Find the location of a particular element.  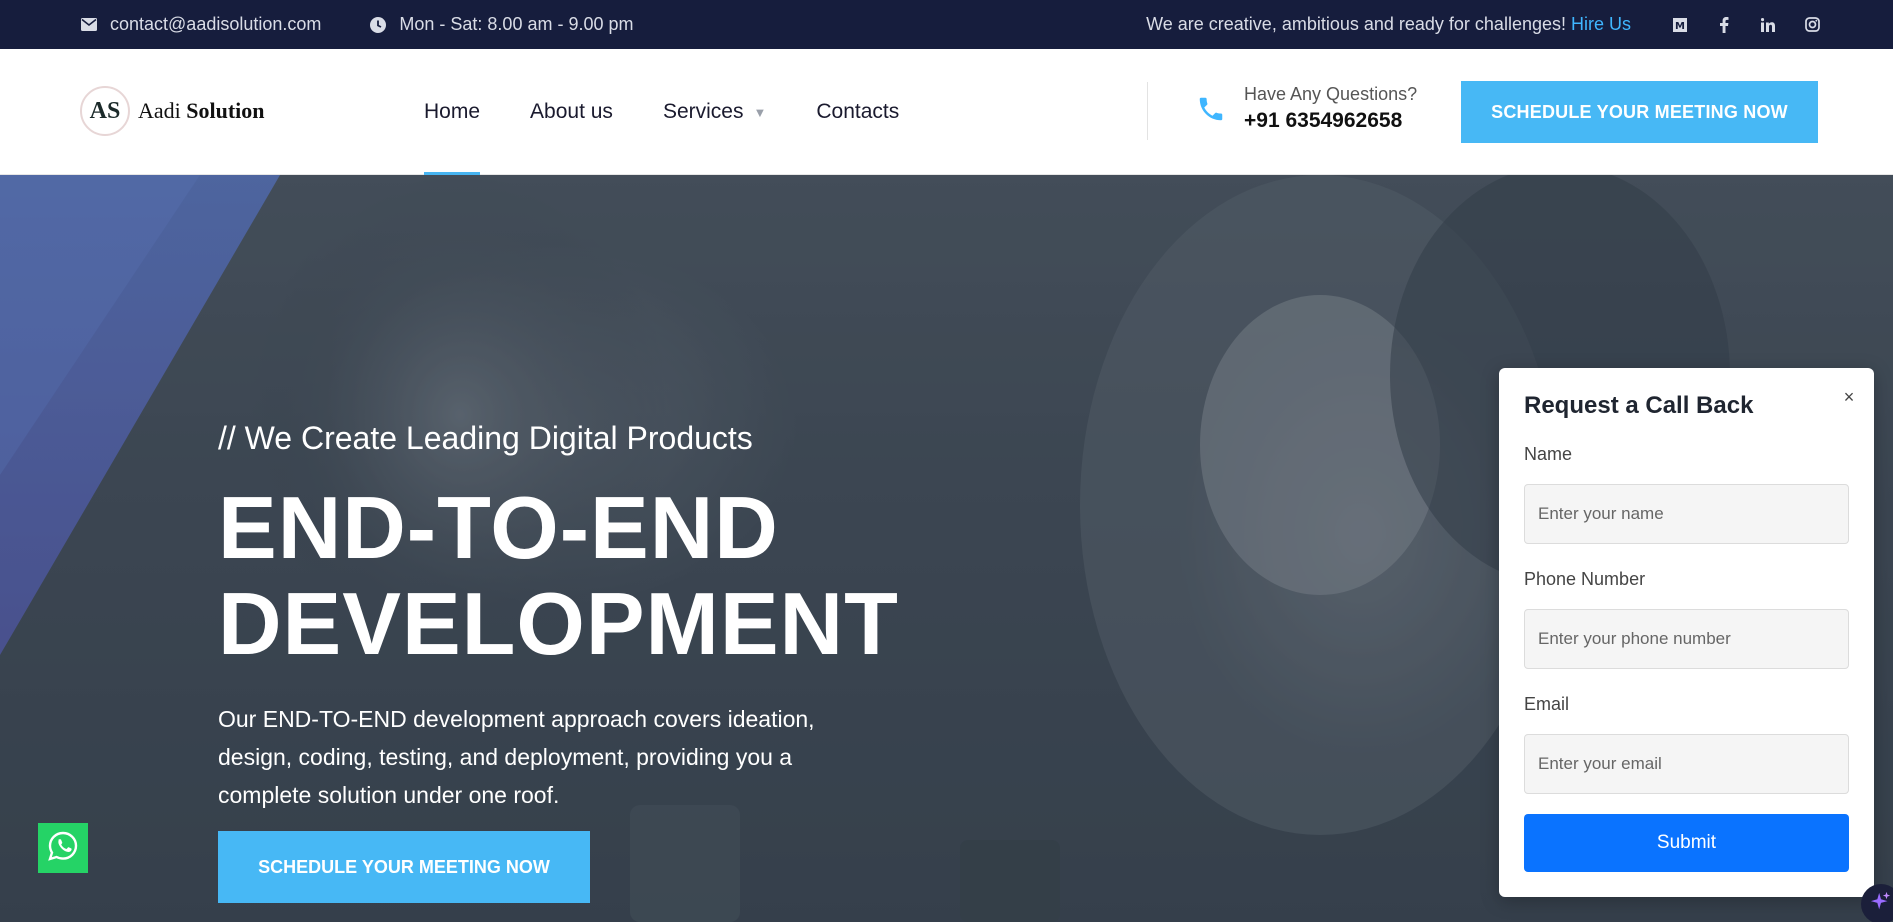

hero-title-line-2: DEVELOPMENT is located at coordinates (558, 623).